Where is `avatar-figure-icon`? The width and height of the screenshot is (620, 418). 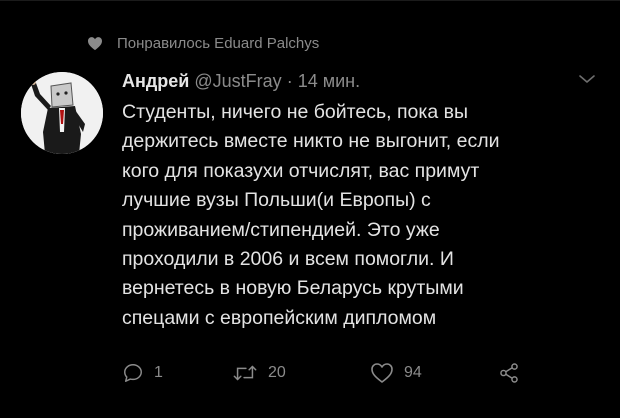
avatar-figure-icon is located at coordinates (62, 113).